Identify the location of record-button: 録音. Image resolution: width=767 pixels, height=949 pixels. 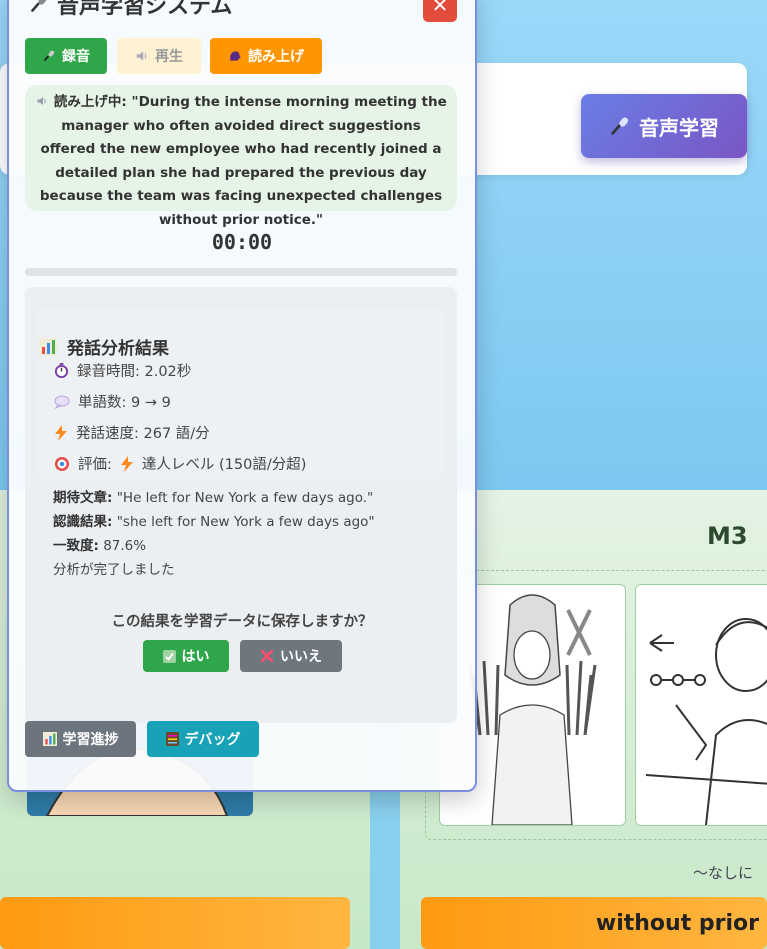
(66, 56).